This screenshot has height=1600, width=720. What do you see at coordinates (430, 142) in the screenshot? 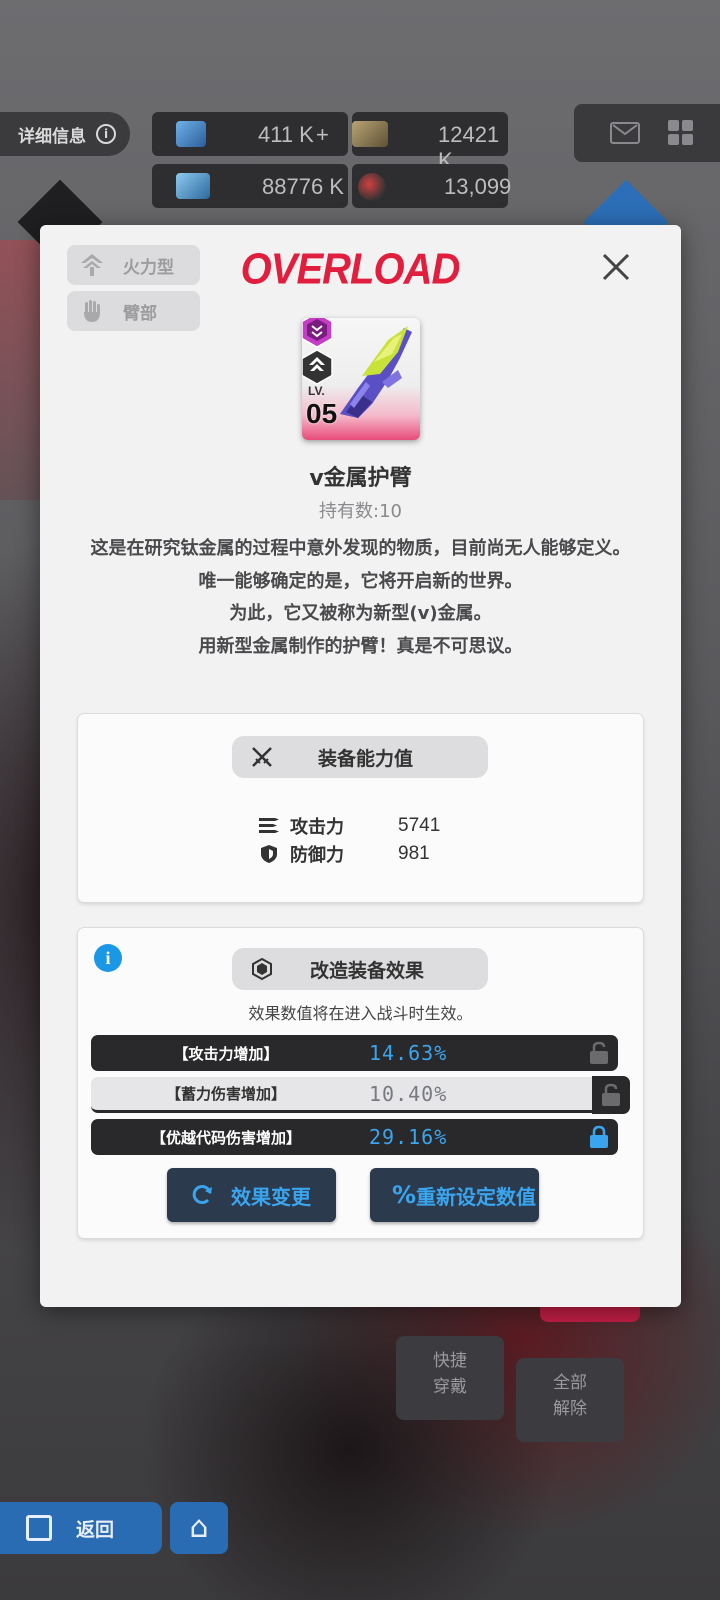
I see `resource-credit: 12421 K` at bounding box center [430, 142].